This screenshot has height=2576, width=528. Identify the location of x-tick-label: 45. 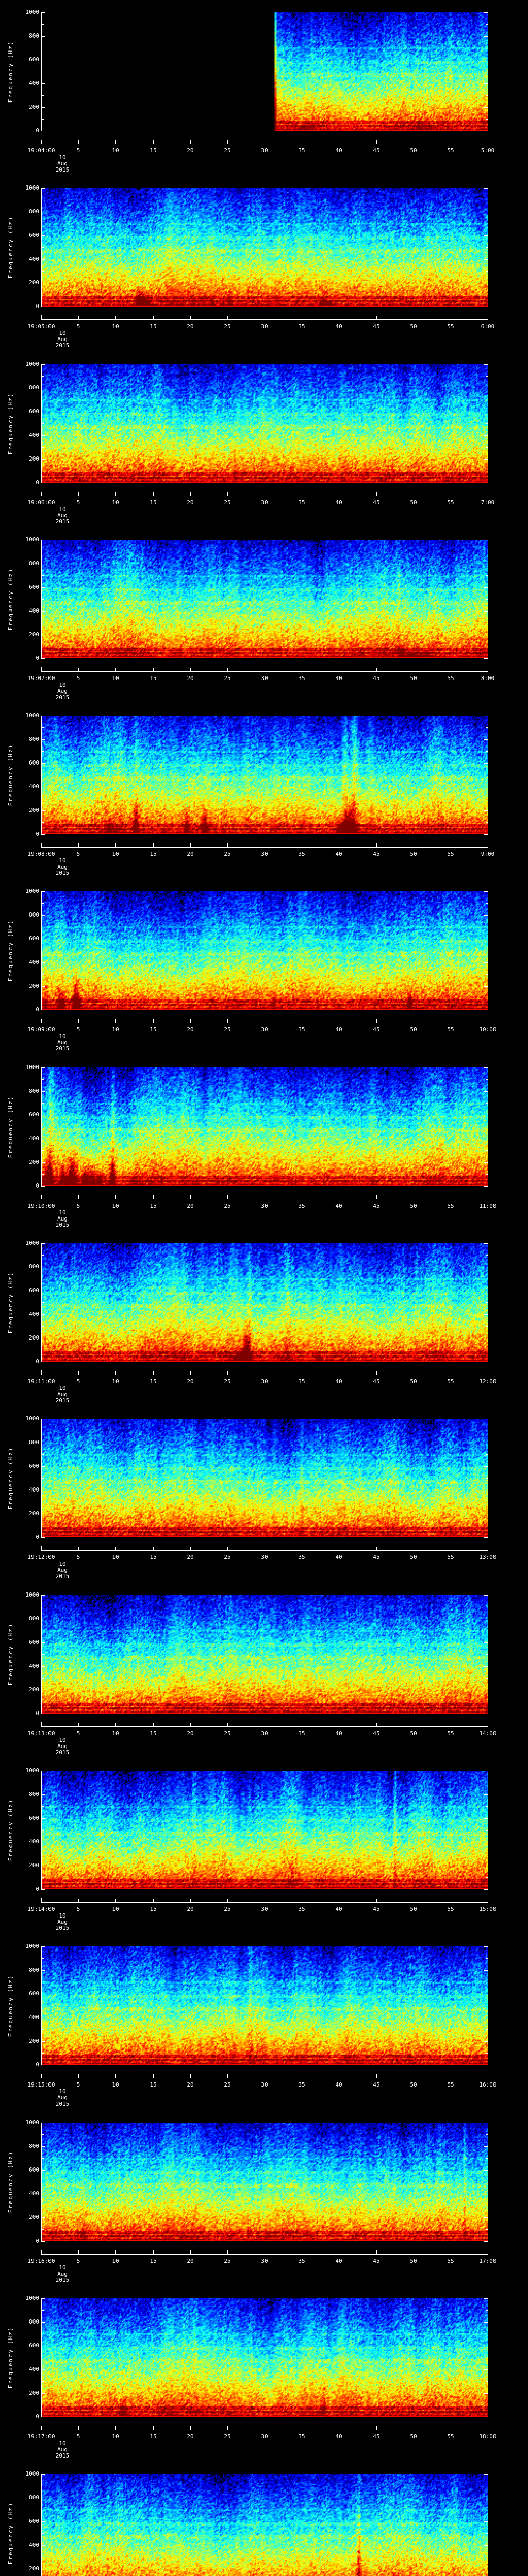
(377, 502).